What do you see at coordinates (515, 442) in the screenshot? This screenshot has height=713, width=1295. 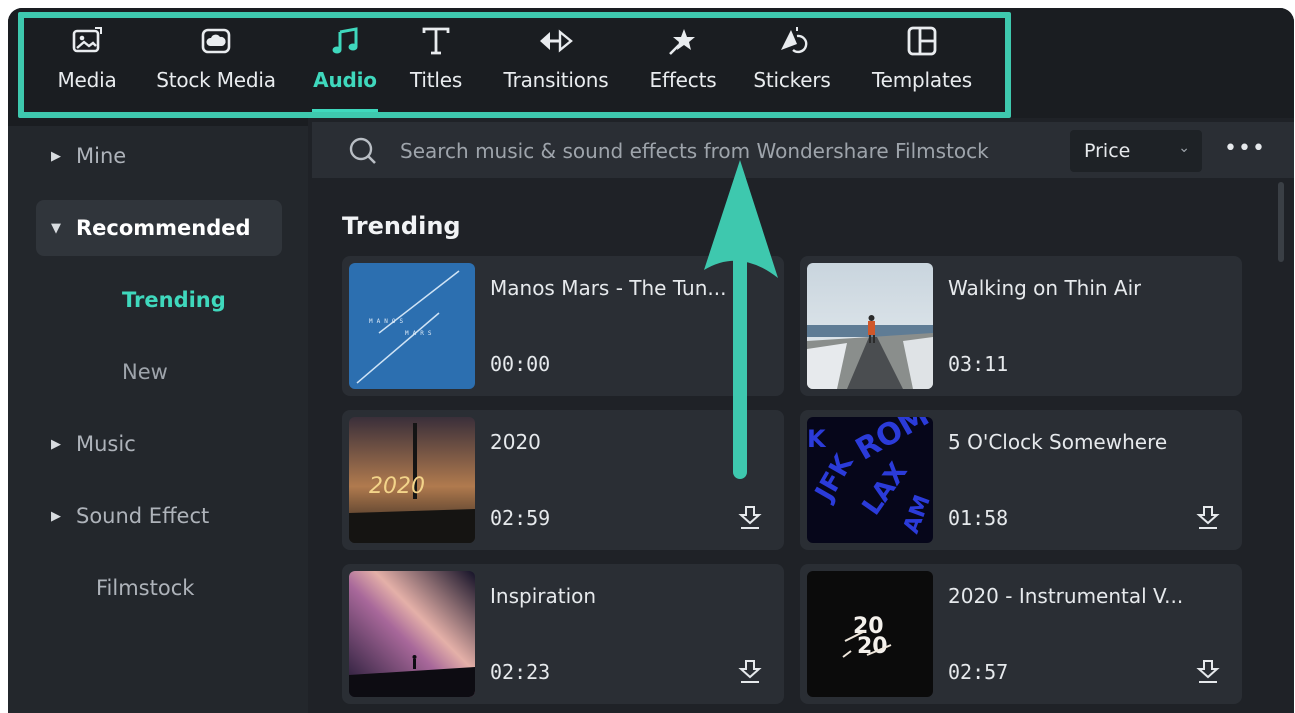 I see `track-title: 2020` at bounding box center [515, 442].